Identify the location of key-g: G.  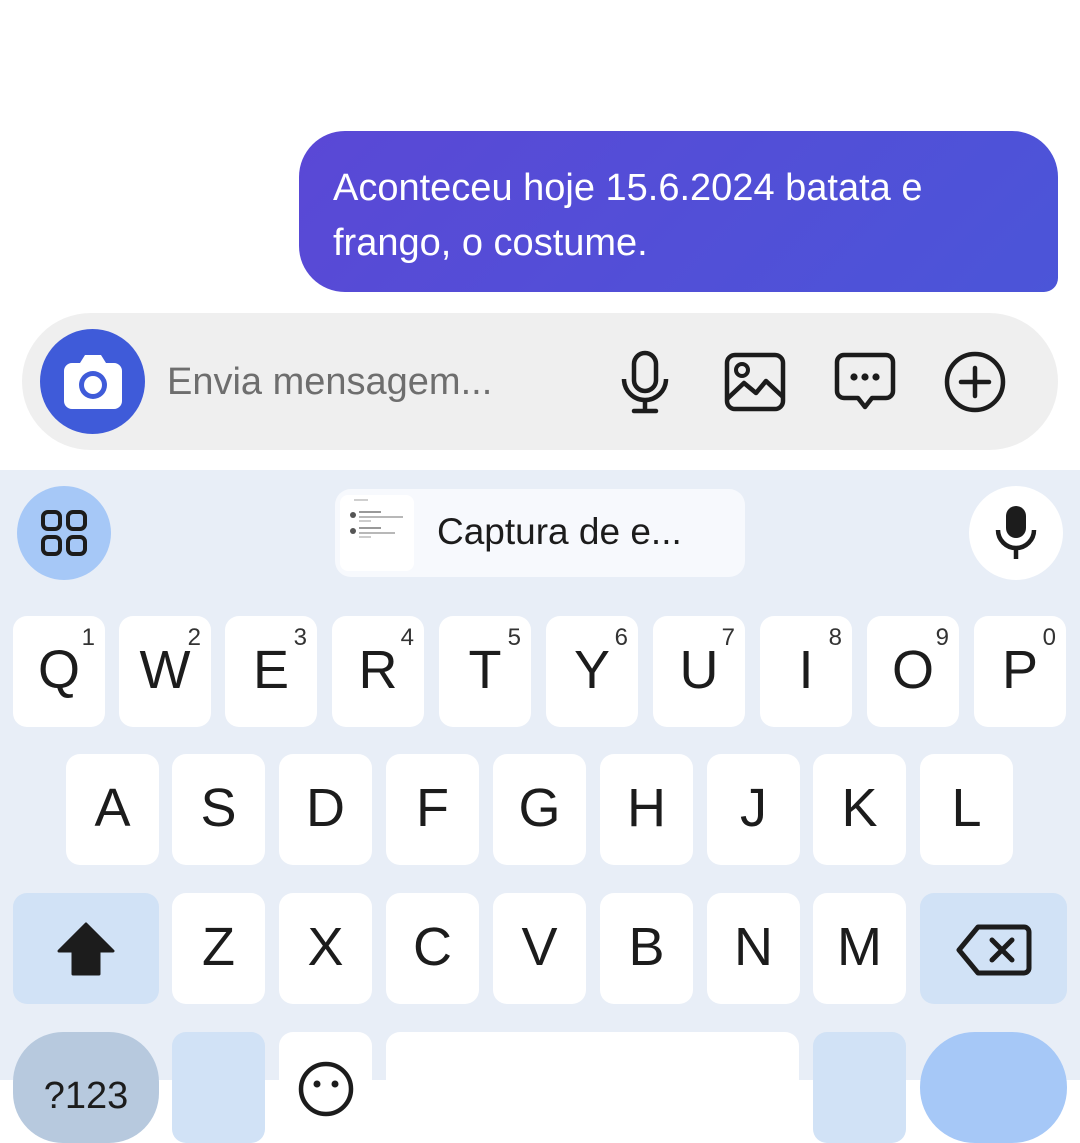
(539, 809).